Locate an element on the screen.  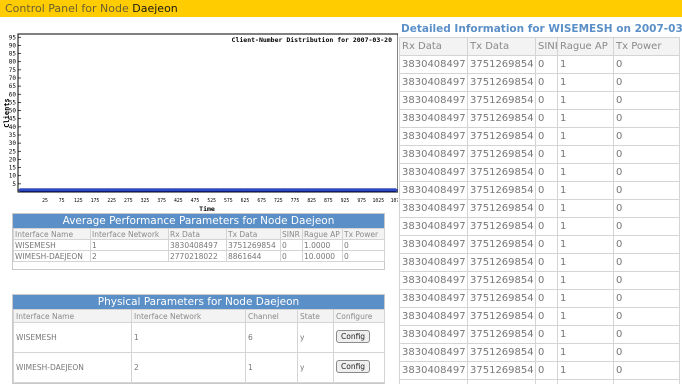
x-tick-label: 875 is located at coordinates (328, 201).